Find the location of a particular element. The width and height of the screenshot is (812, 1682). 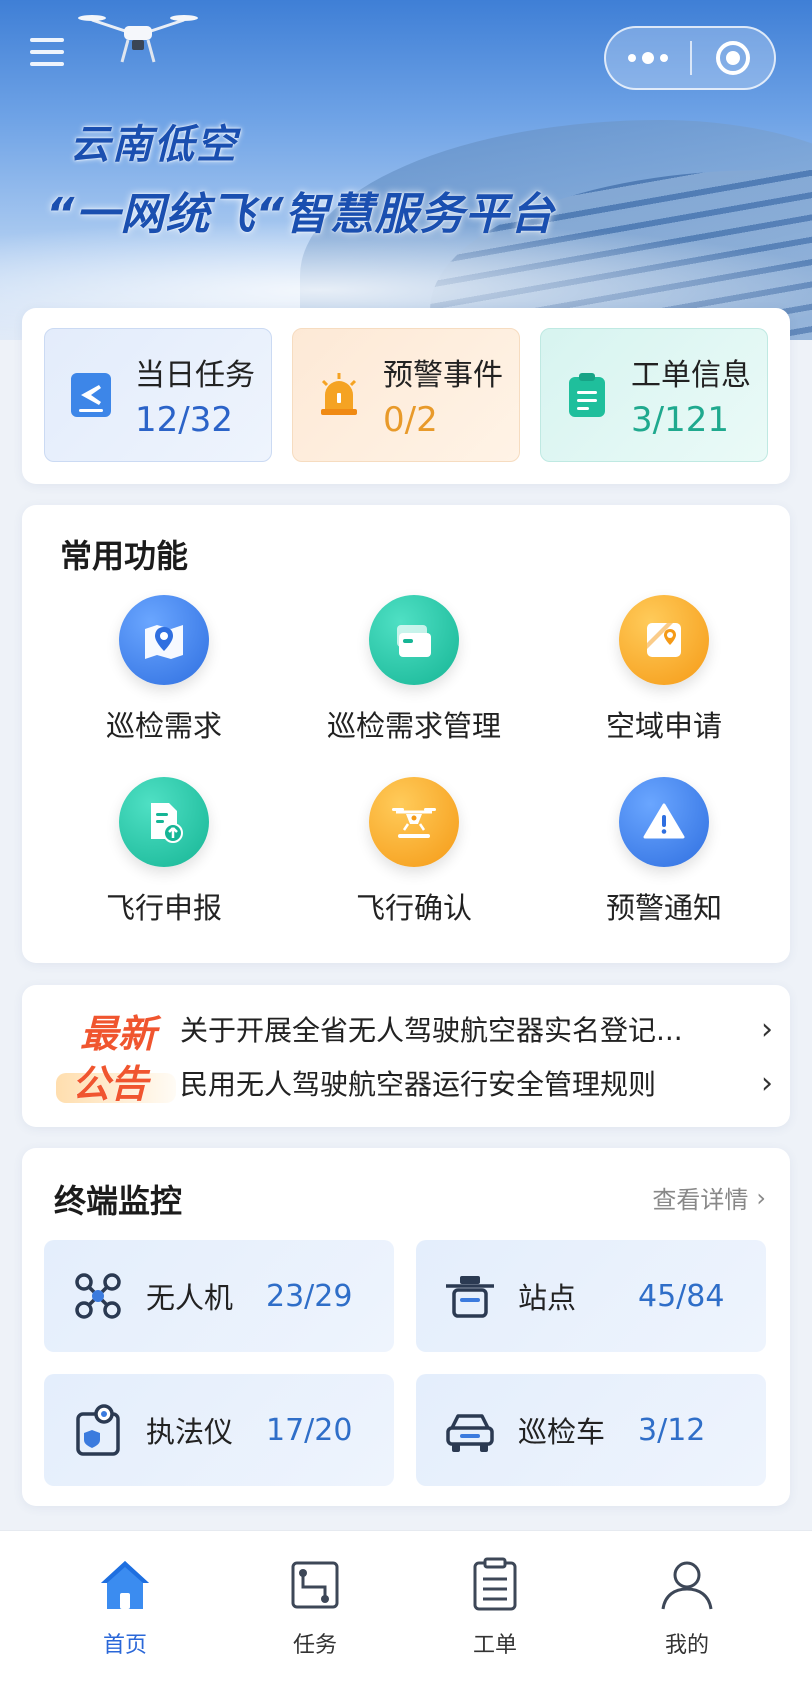

car-icon is located at coordinates (470, 1433).